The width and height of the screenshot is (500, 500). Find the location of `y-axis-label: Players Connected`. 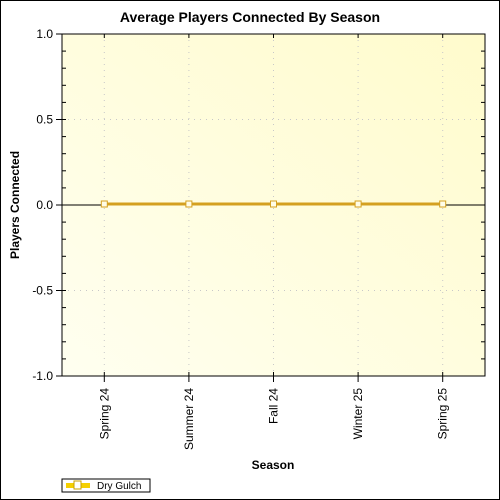

y-axis-label: Players Connected is located at coordinates (15, 205).